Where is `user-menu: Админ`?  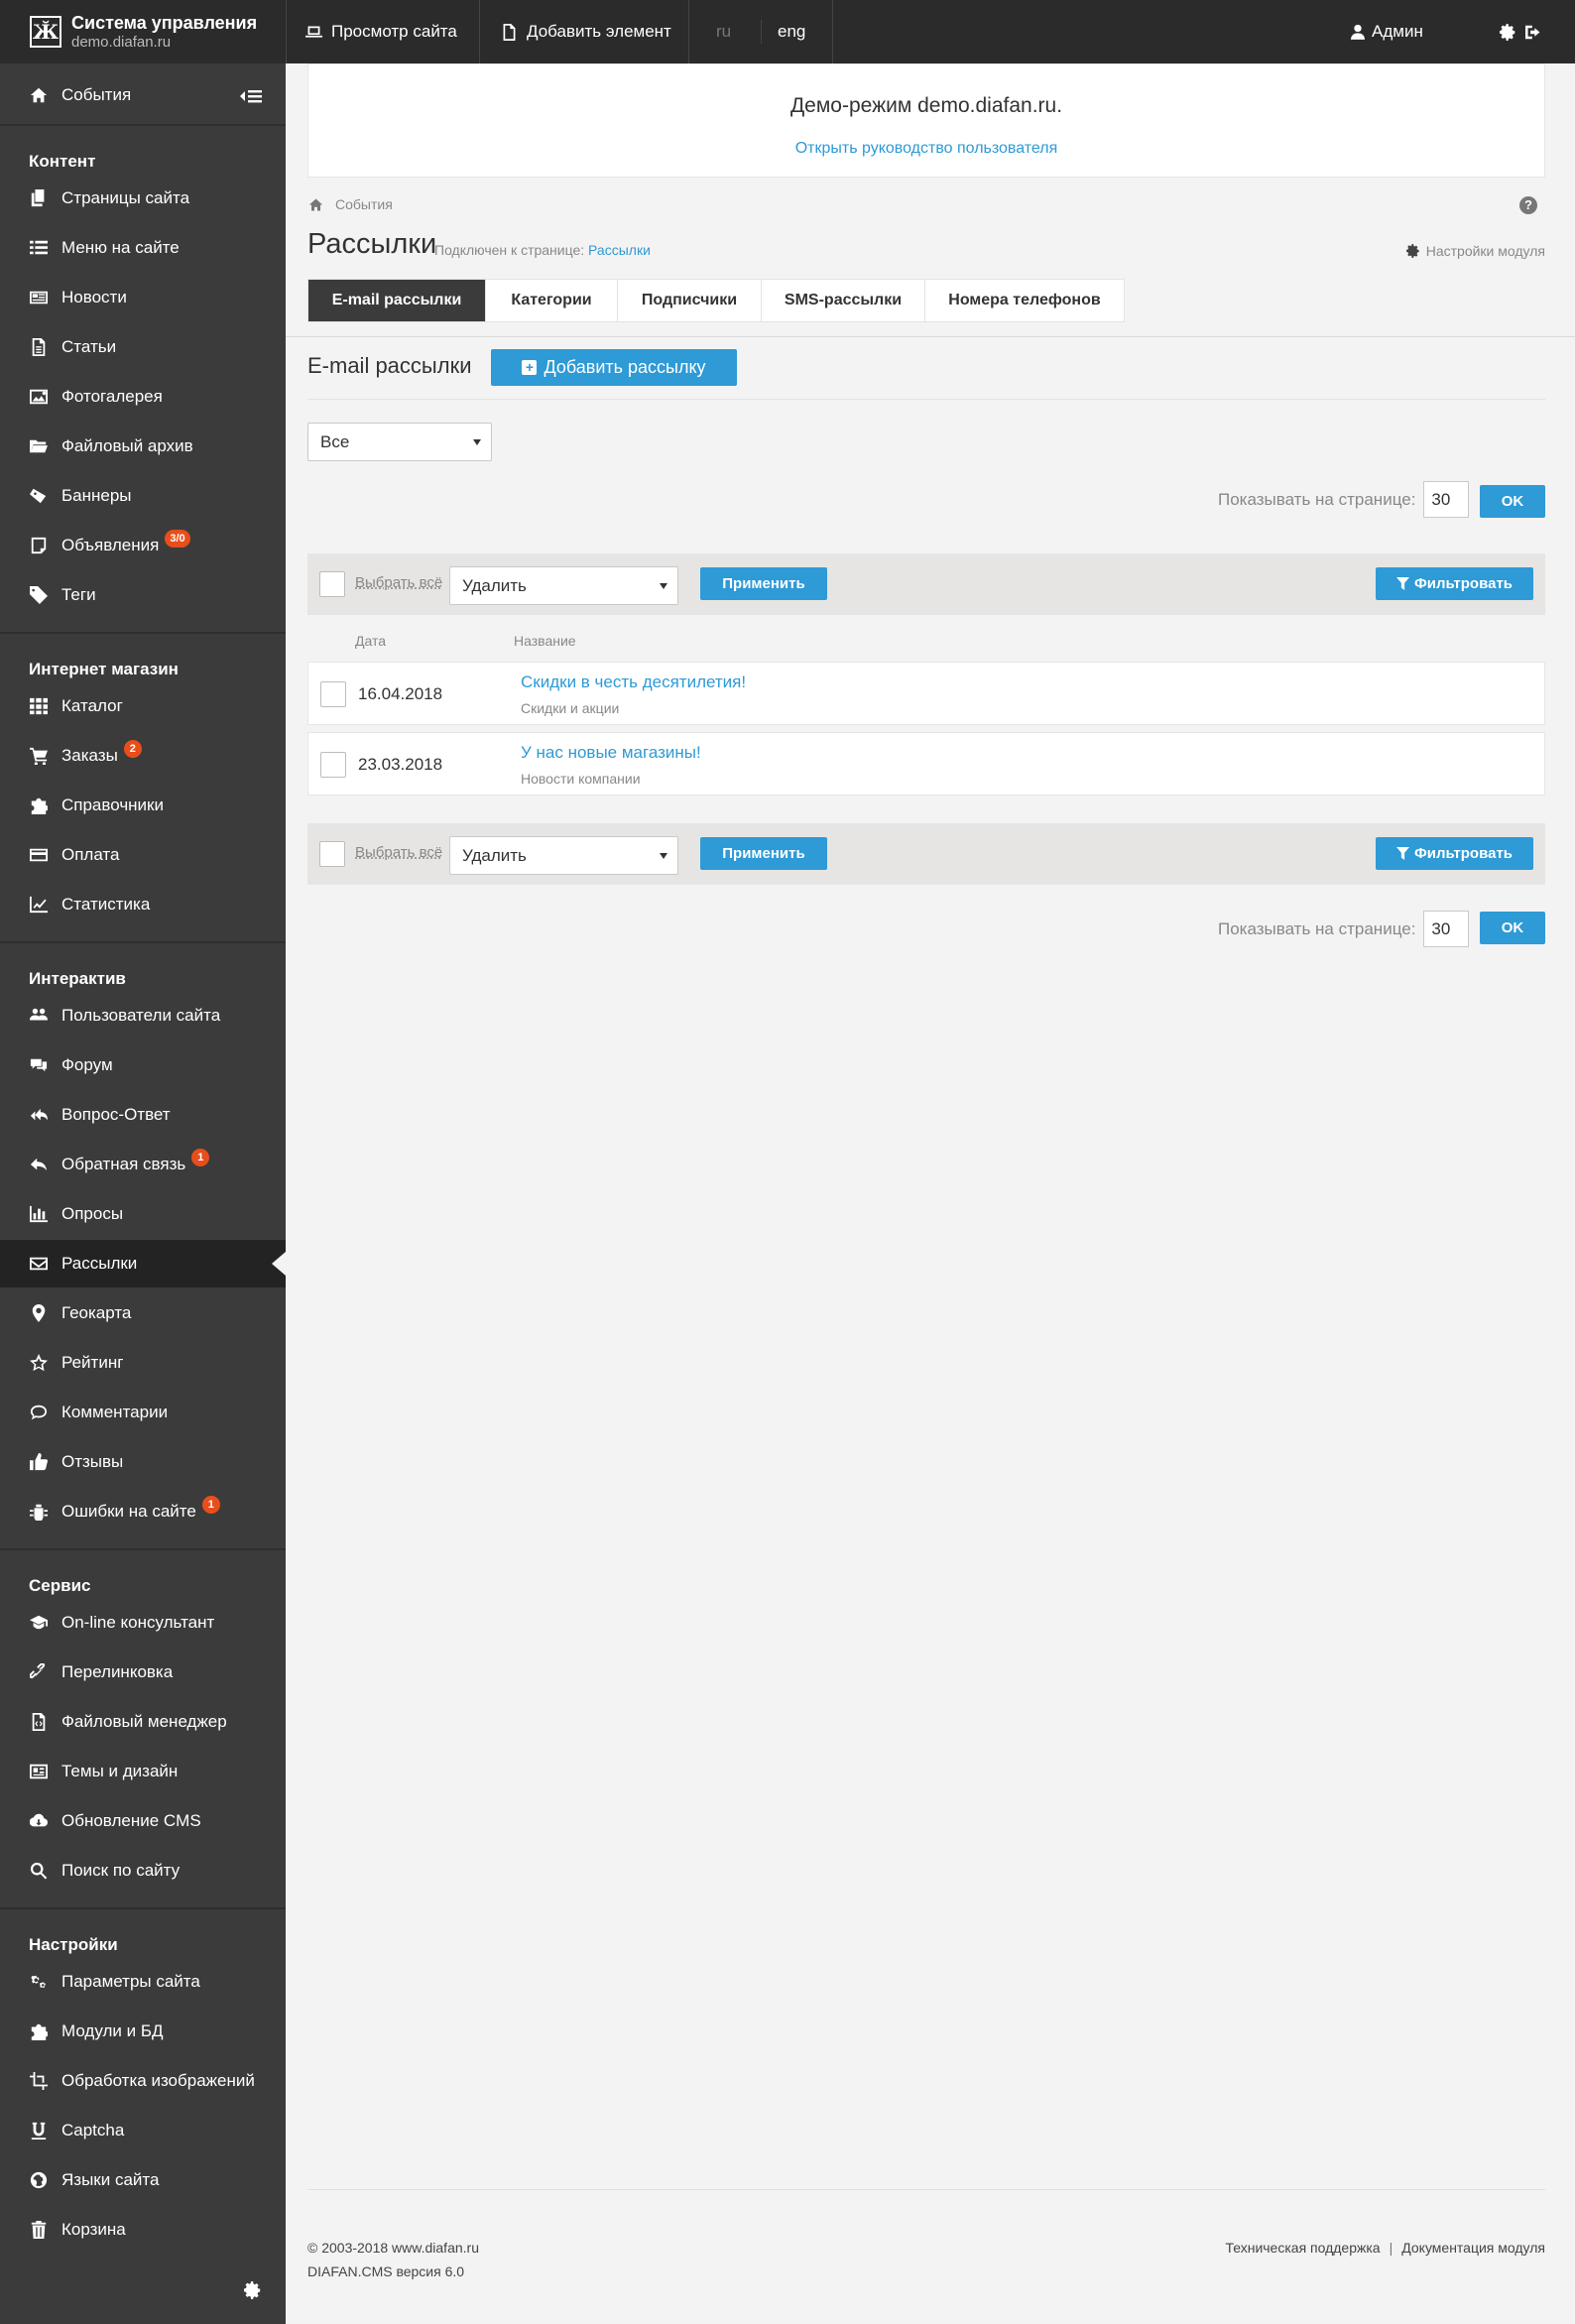
user-menu: Админ is located at coordinates (1387, 32).